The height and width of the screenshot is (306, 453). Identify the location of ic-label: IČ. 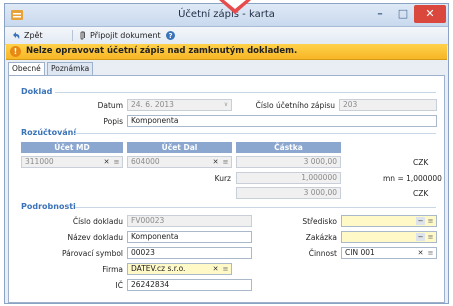
(119, 285).